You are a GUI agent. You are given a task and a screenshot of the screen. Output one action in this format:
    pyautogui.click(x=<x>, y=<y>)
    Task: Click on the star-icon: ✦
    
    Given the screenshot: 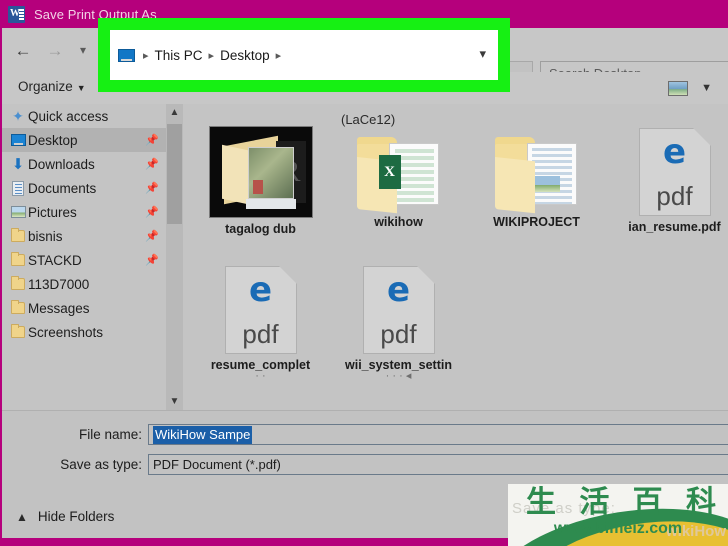 What is the action you would take?
    pyautogui.click(x=18, y=116)
    